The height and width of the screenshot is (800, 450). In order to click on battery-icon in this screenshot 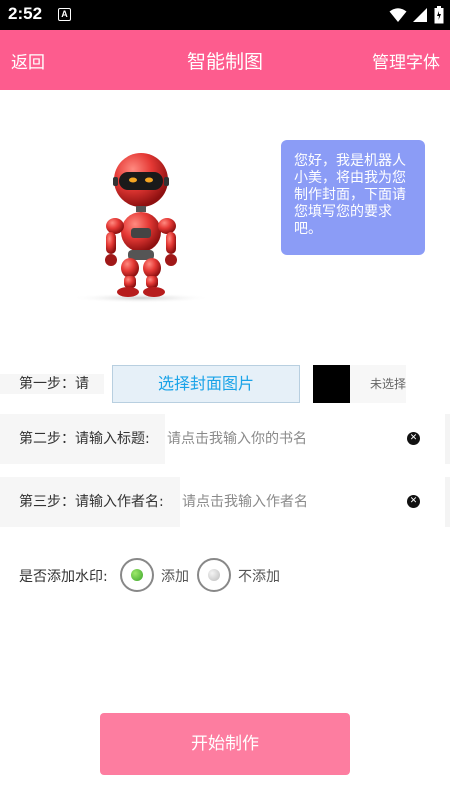, I will do `click(439, 15)`.